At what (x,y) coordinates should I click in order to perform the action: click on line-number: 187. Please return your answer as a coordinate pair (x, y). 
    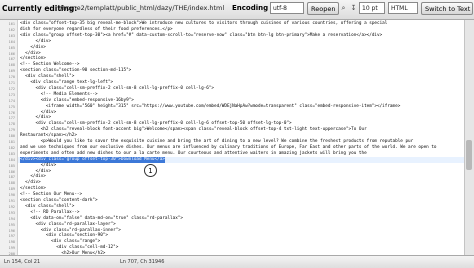
    Looking at the image, I should click on (11, 177).